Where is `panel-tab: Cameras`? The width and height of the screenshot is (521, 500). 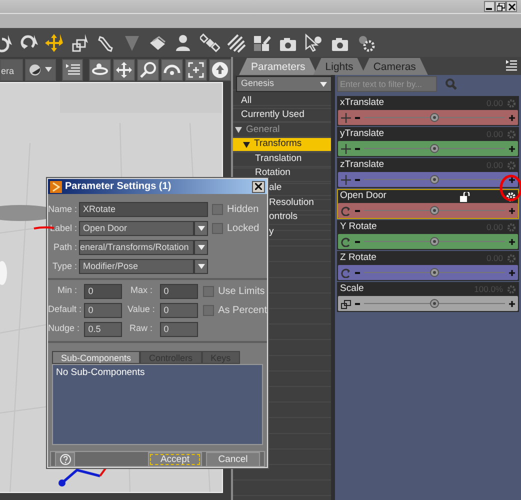
panel-tab: Cameras is located at coordinates (394, 66).